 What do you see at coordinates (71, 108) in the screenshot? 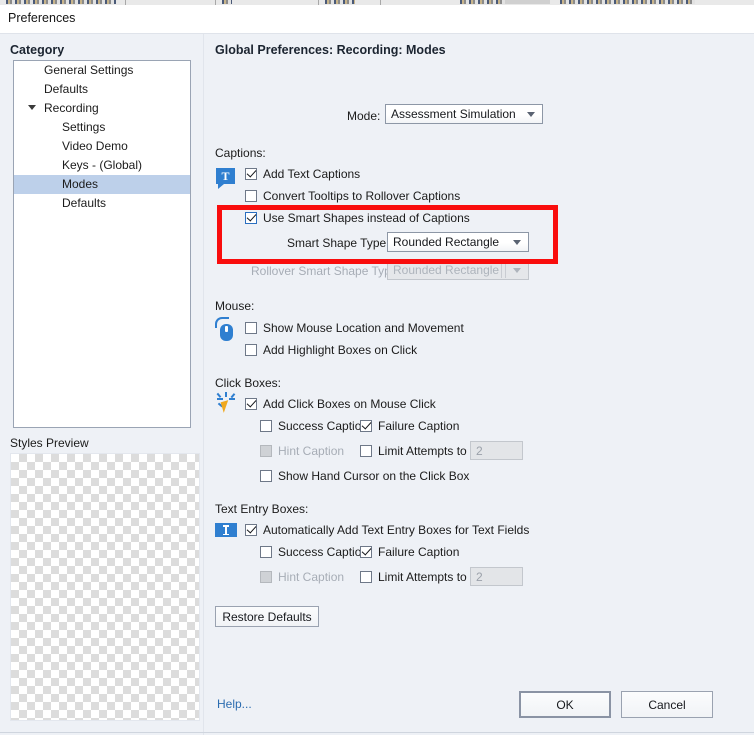
I see `sidebar-item-label: Recording` at bounding box center [71, 108].